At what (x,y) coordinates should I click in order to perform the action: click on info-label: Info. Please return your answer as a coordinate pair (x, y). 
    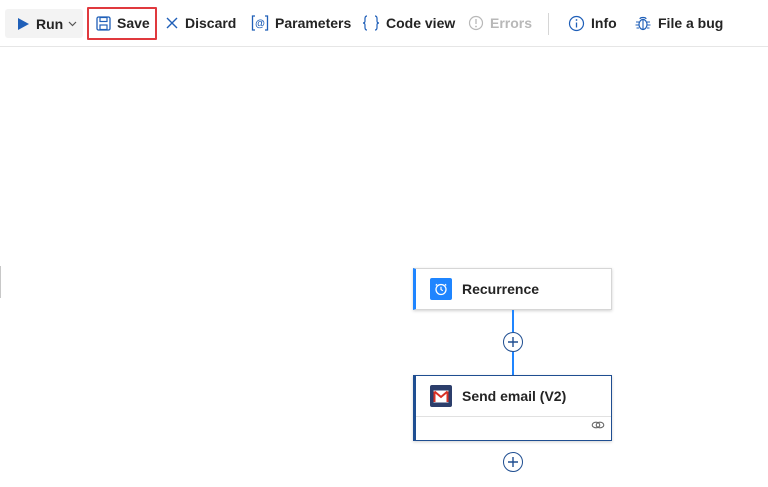
    Looking at the image, I should click on (604, 23).